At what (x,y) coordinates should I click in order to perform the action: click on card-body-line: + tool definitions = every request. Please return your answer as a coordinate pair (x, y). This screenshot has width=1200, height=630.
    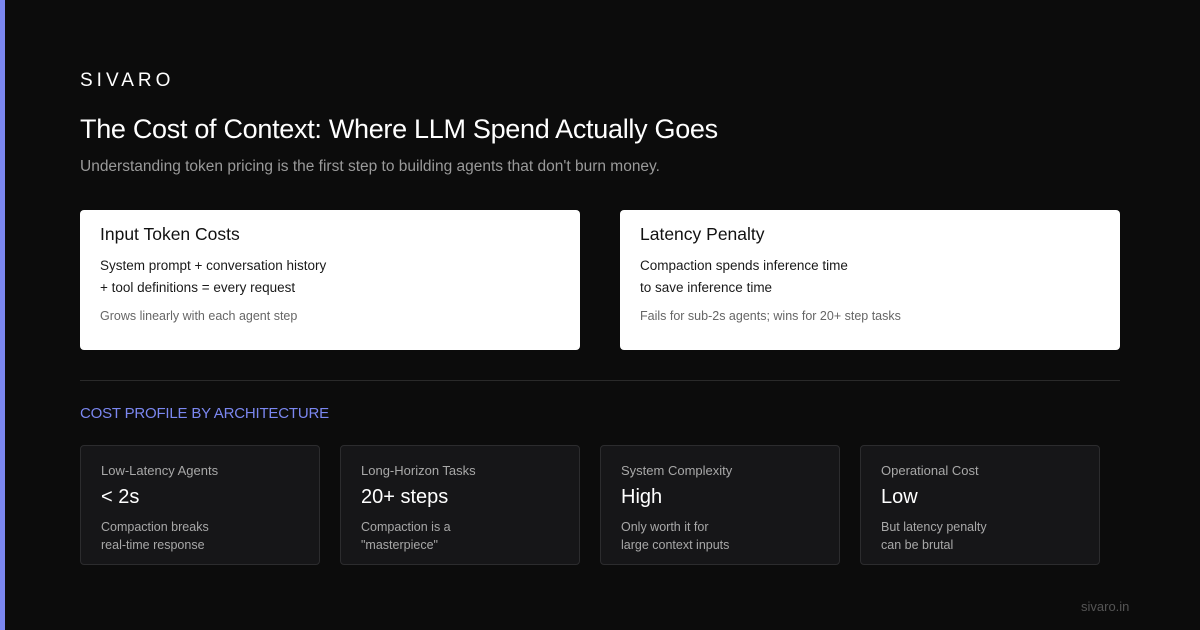
    Looking at the image, I should click on (198, 287).